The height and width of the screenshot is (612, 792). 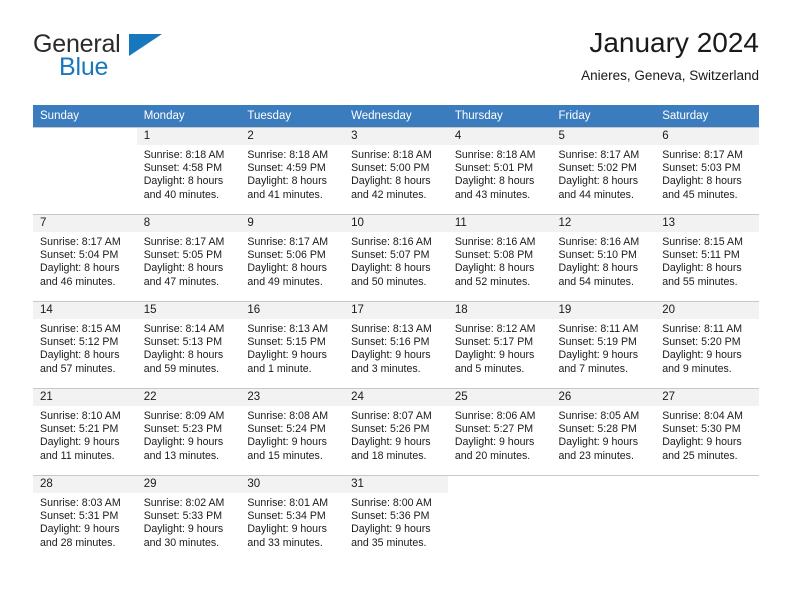 I want to click on day-detail-line: Sunset: 5:02 PM, so click(x=597, y=168).